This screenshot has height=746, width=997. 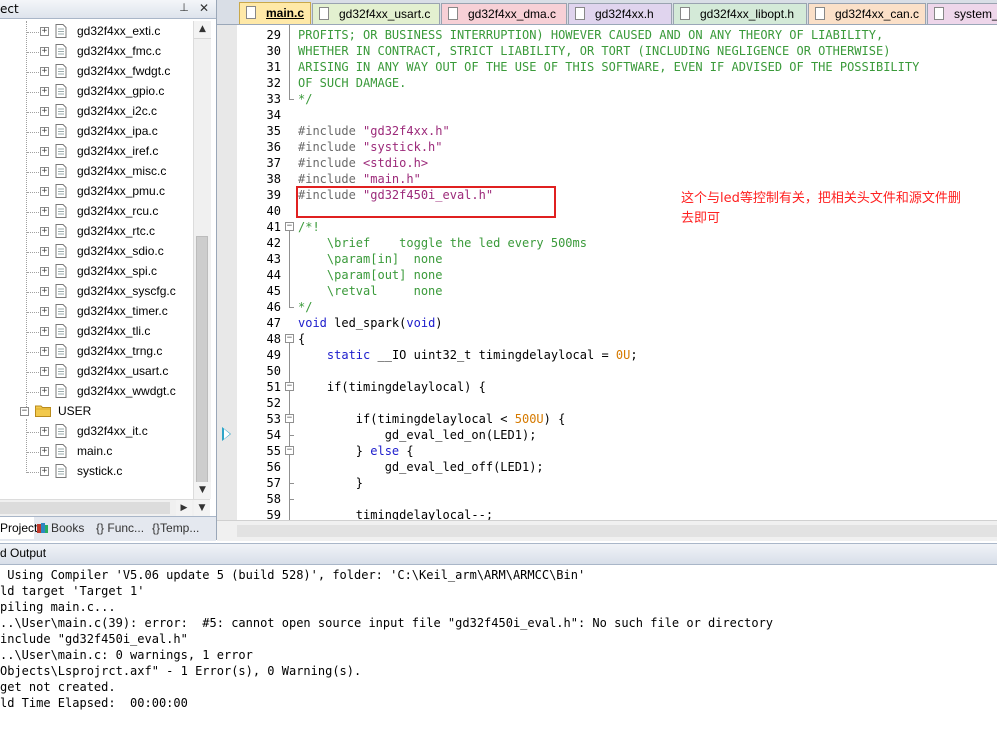 I want to click on collapse-icon: −, so click(x=24, y=411).